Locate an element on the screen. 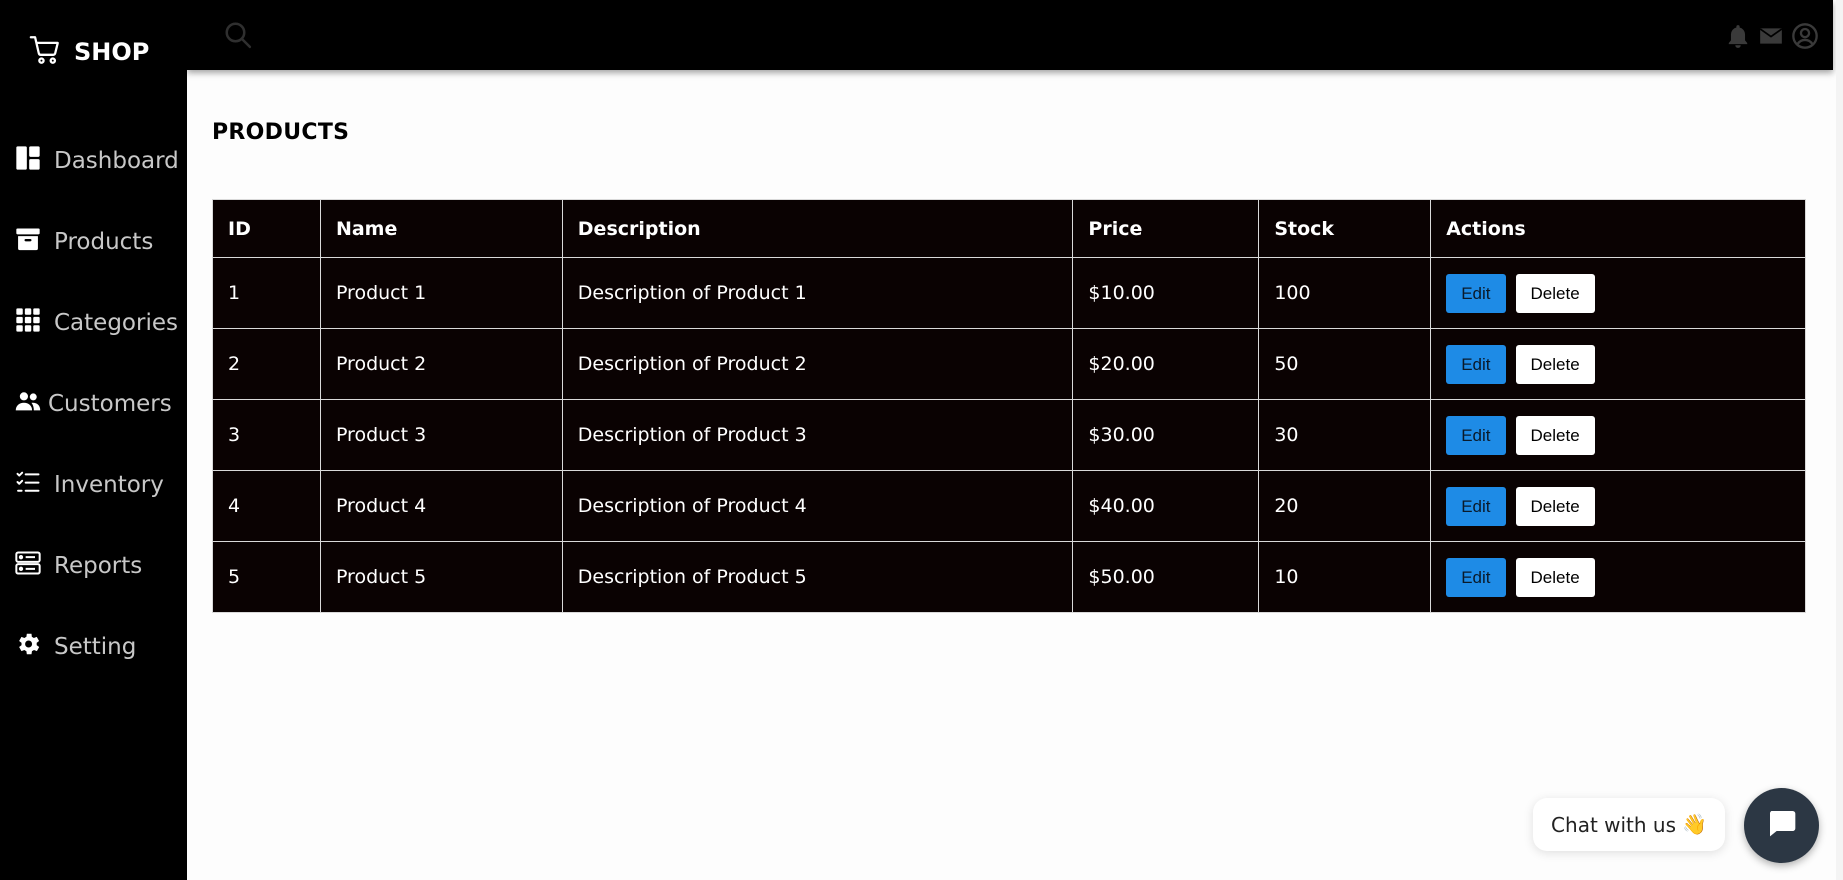  column-header-actions: Actions is located at coordinates (1618, 228).